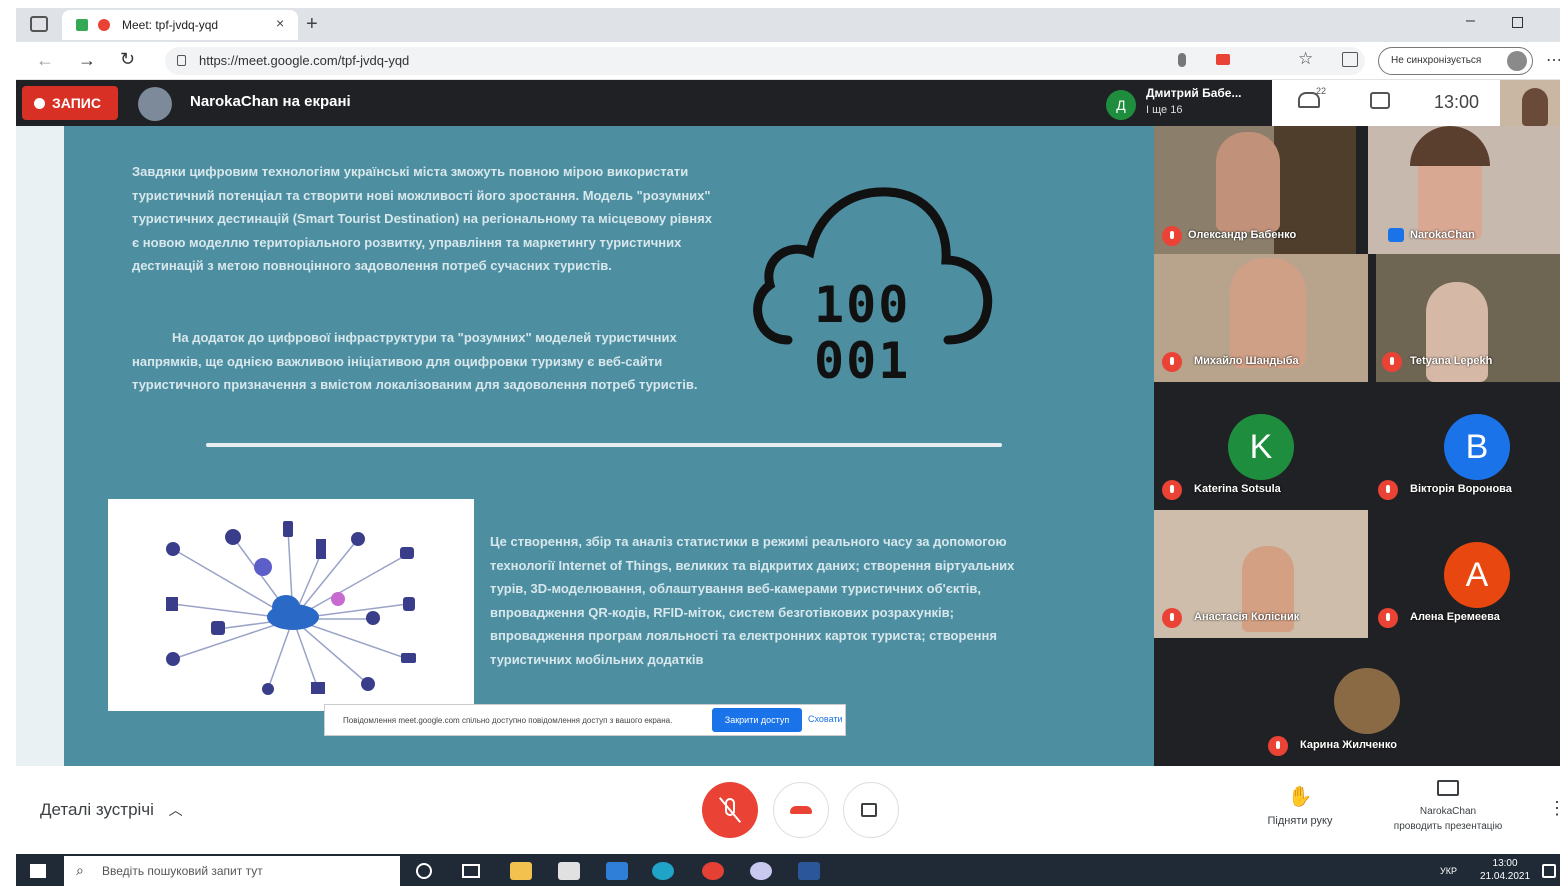  Describe the element at coordinates (45, 60) in the screenshot. I see `back-icon: ←` at that location.